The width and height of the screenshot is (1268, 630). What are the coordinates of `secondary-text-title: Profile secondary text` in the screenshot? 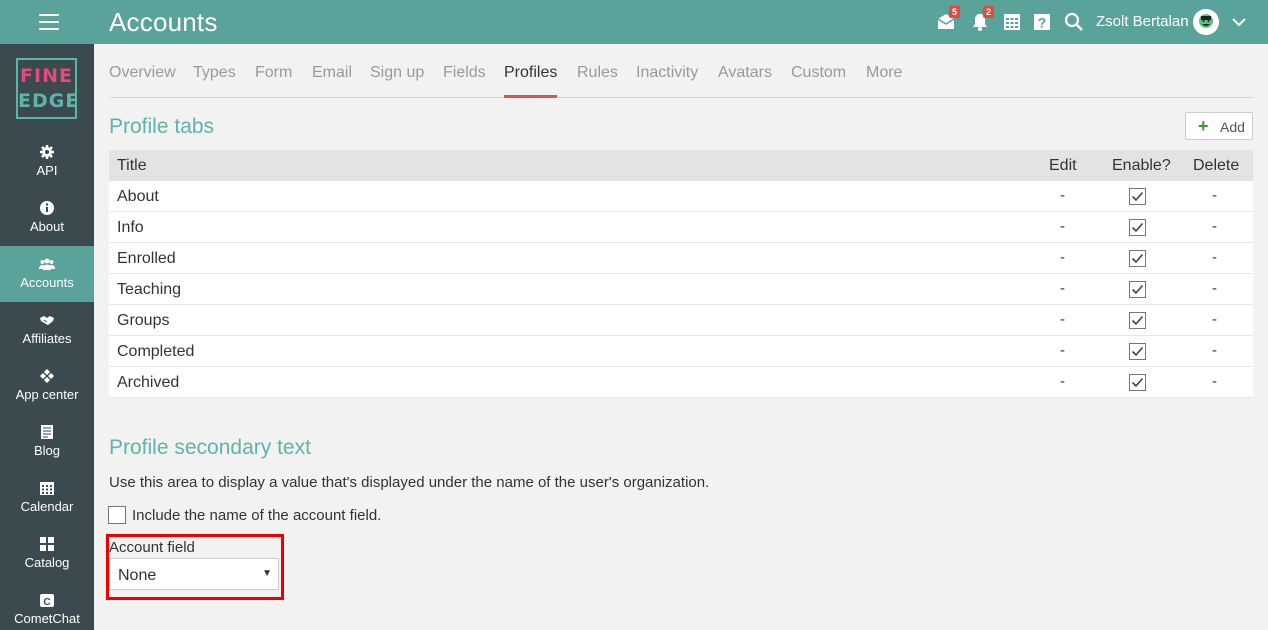 It's located at (210, 447).